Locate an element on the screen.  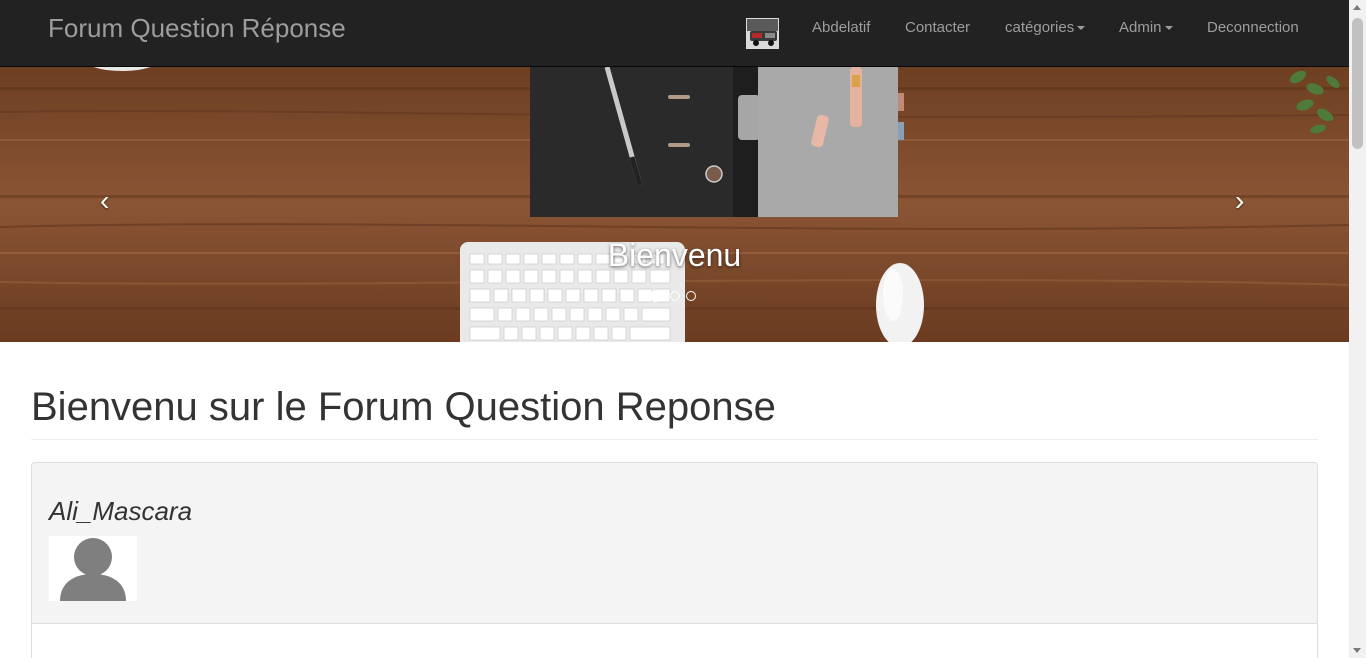
nav-admin-dropdown: Admin is located at coordinates (1146, 27).